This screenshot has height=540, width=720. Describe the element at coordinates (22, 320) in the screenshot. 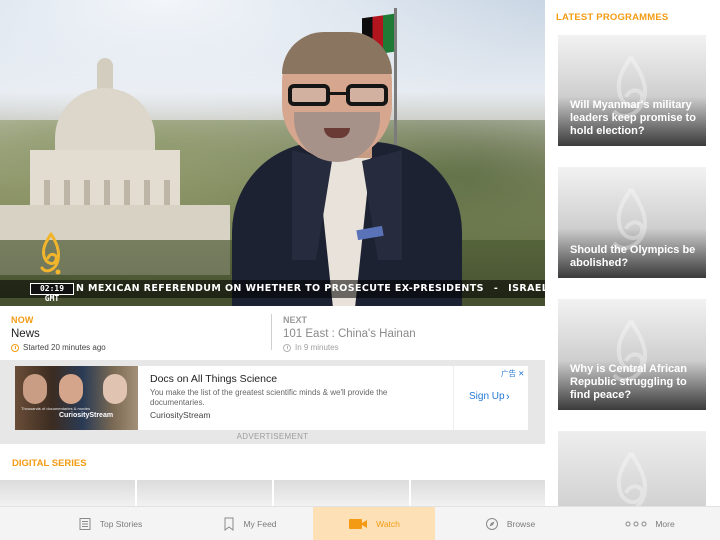

I see `now-label: NOW` at that location.